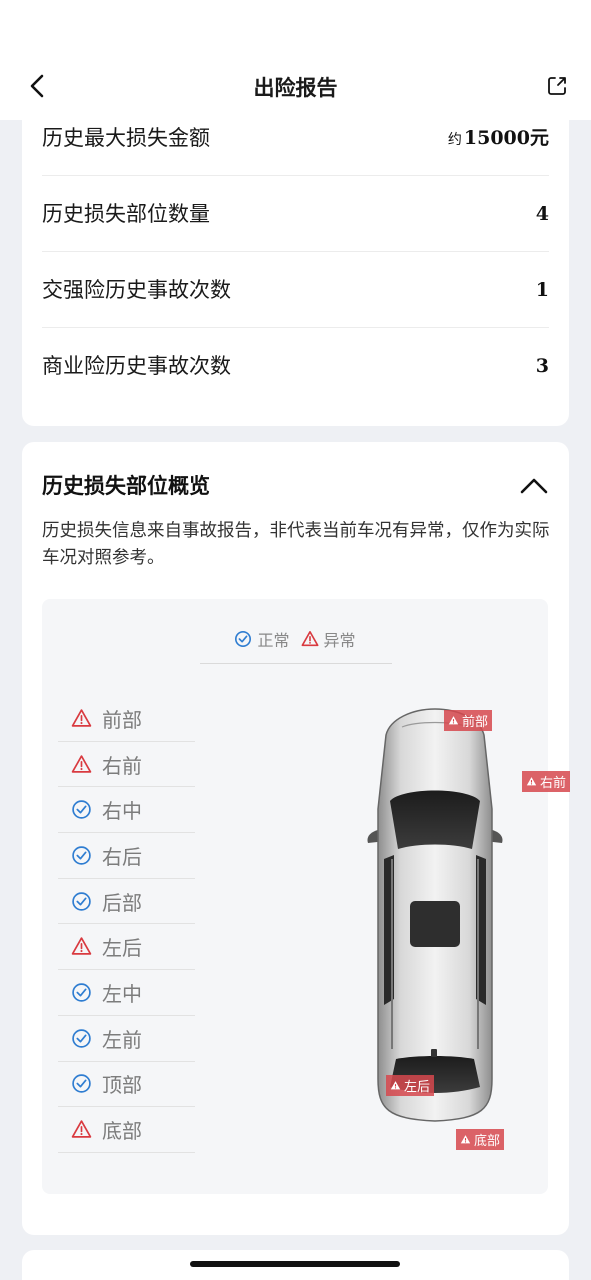  I want to click on part-list: 前部右前右中右后后部左后左中左前顶部底部, so click(126, 924).